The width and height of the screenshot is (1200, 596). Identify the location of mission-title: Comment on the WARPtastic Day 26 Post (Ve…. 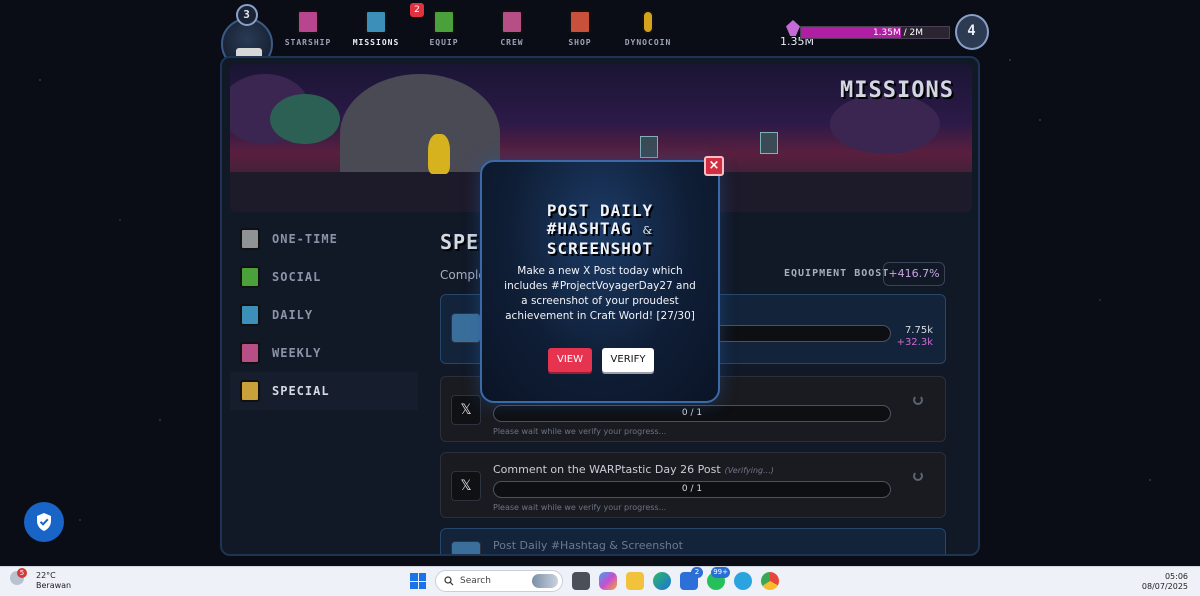
(633, 469).